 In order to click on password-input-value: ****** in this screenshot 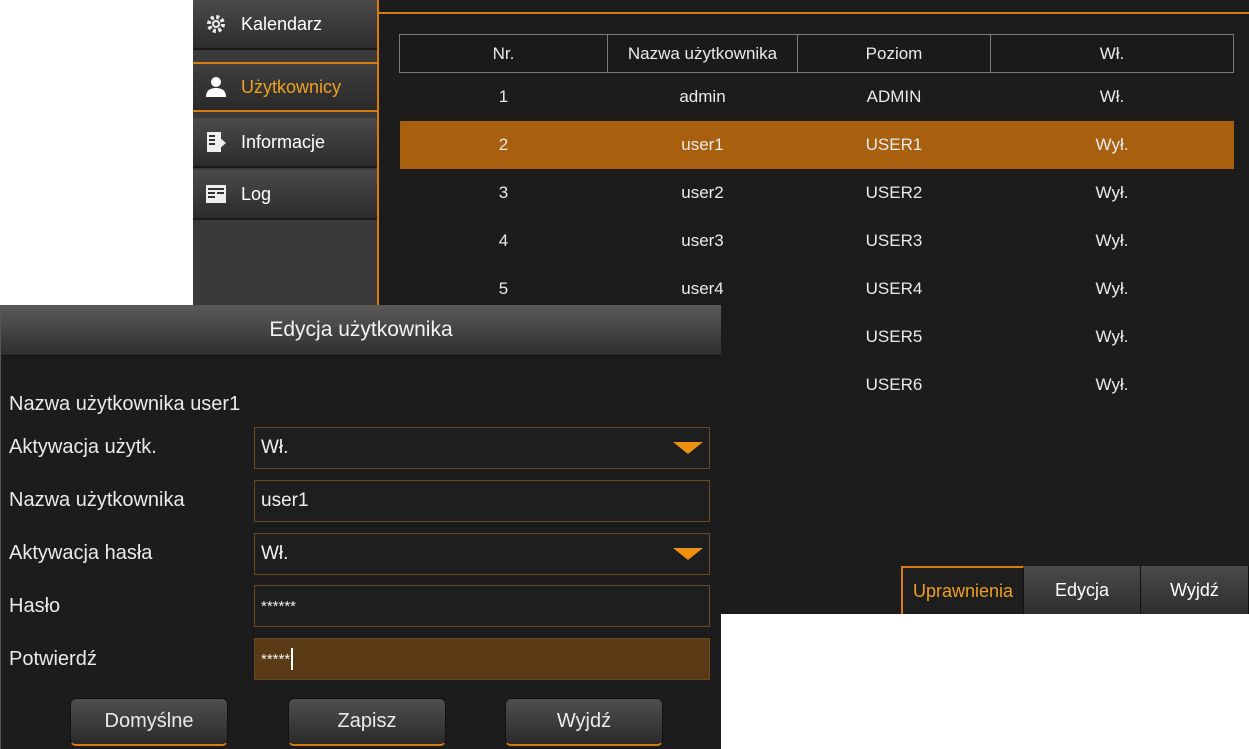, I will do `click(279, 606)`.